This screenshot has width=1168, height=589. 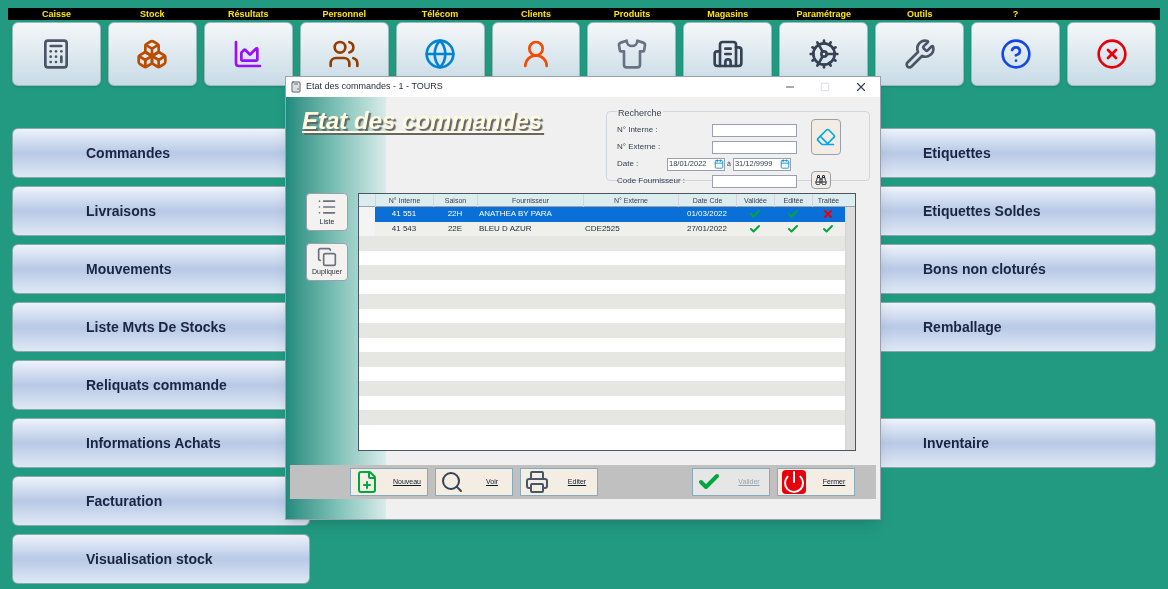 What do you see at coordinates (640, 113) in the screenshot?
I see `group-legend: Recherche` at bounding box center [640, 113].